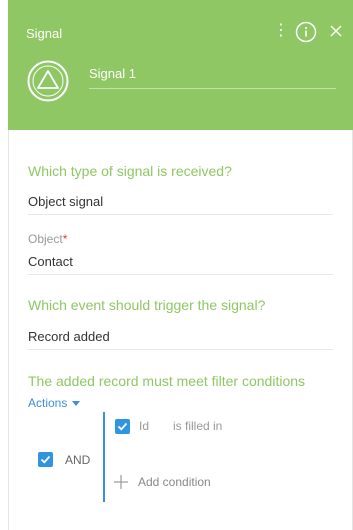  Describe the element at coordinates (77, 460) in the screenshot. I see `group-operator: AND` at that location.